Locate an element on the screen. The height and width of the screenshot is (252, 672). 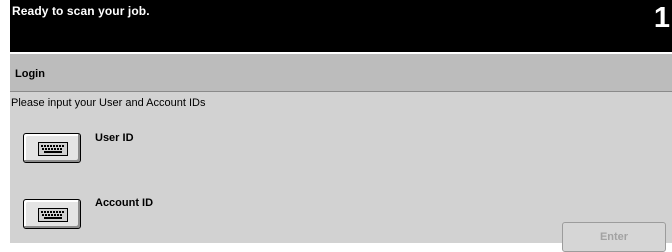
copy-quantity: 1 is located at coordinates (661, 18).